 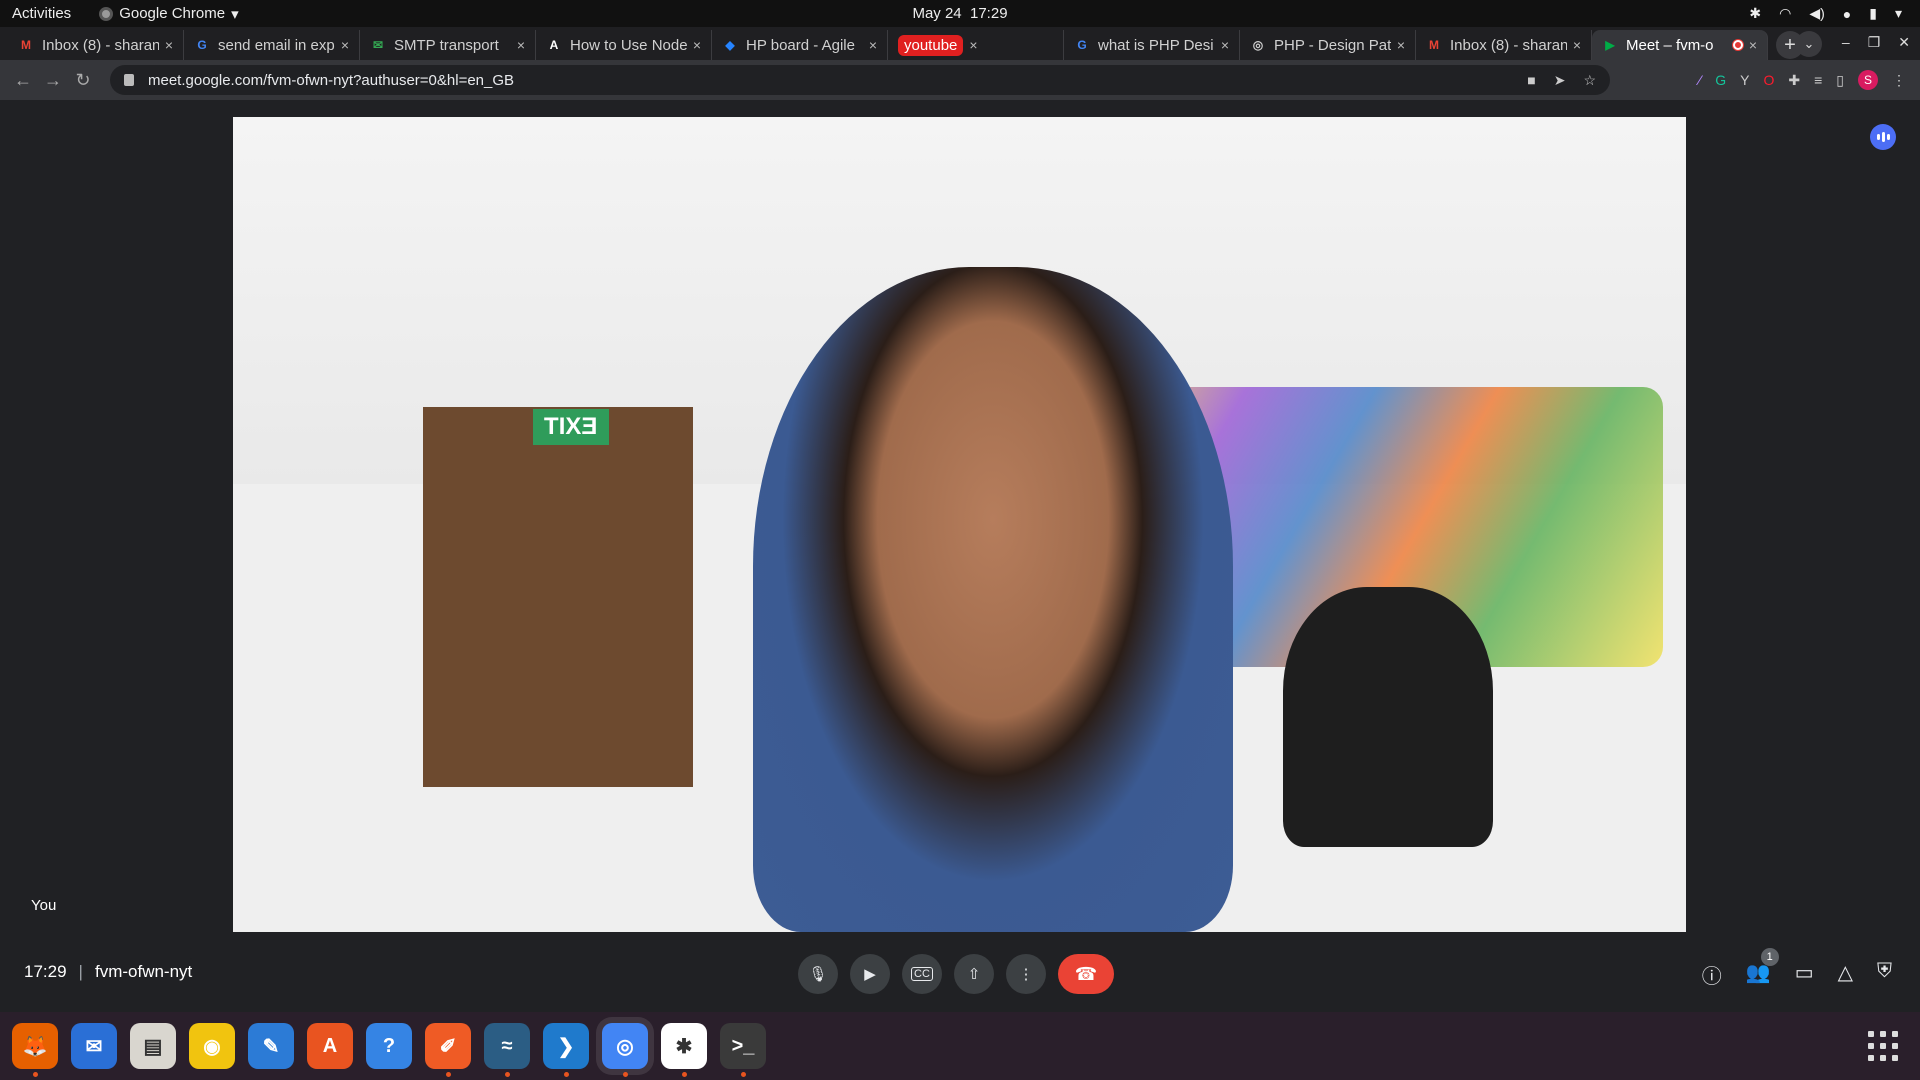 I want to click on audio-level-icon, so click(x=1883, y=137).